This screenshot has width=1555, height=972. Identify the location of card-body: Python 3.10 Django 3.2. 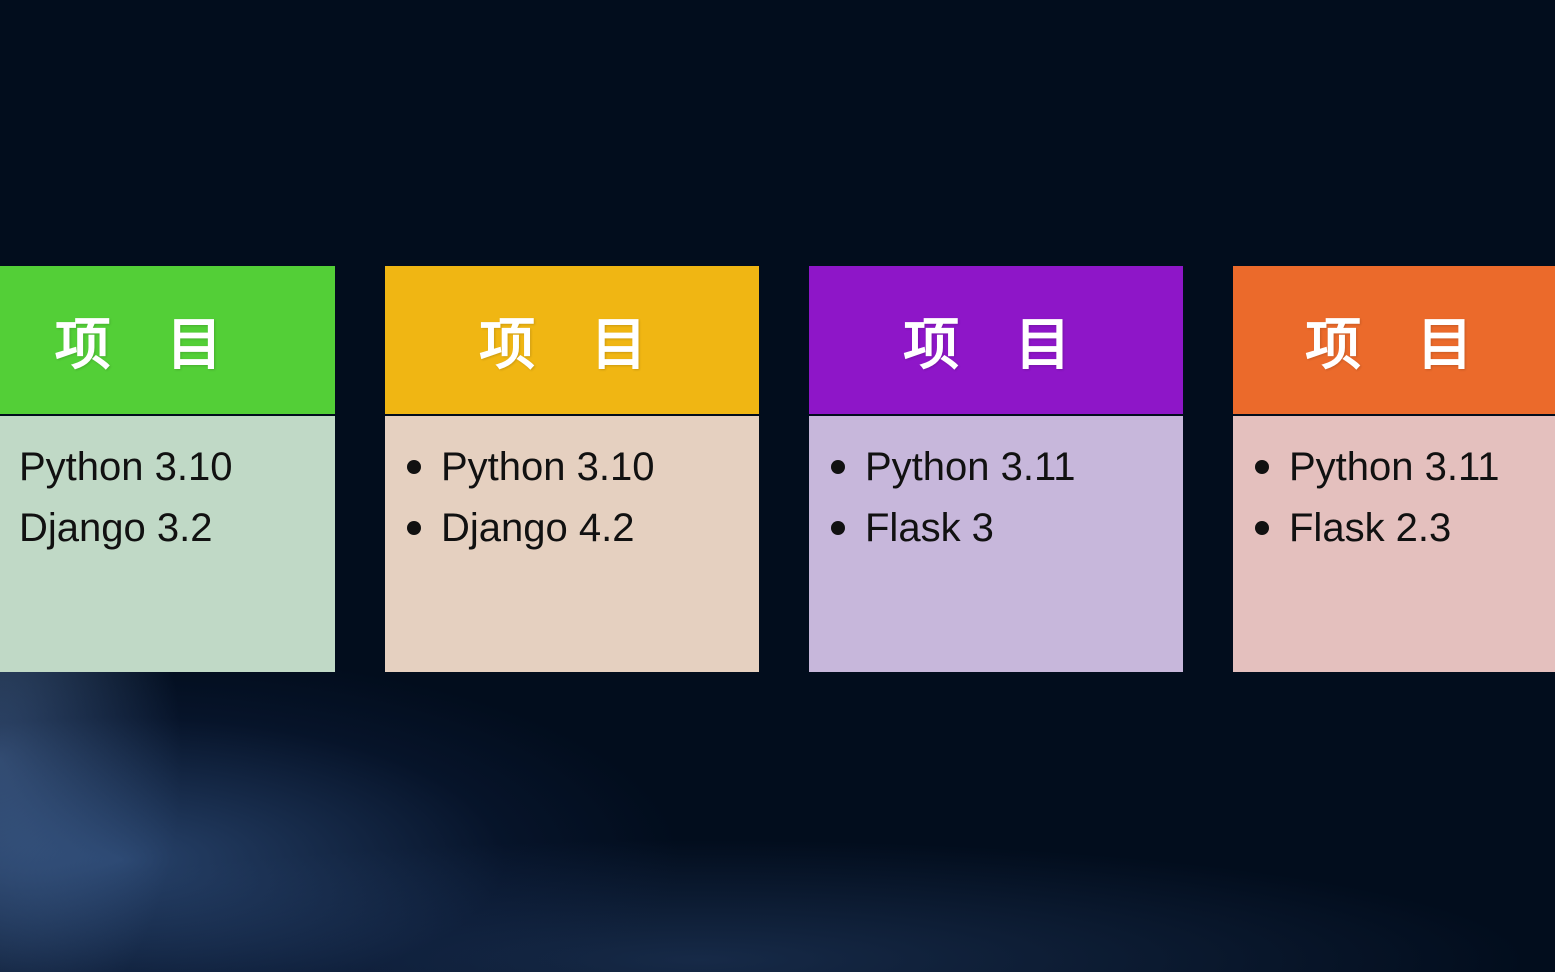
(167, 544).